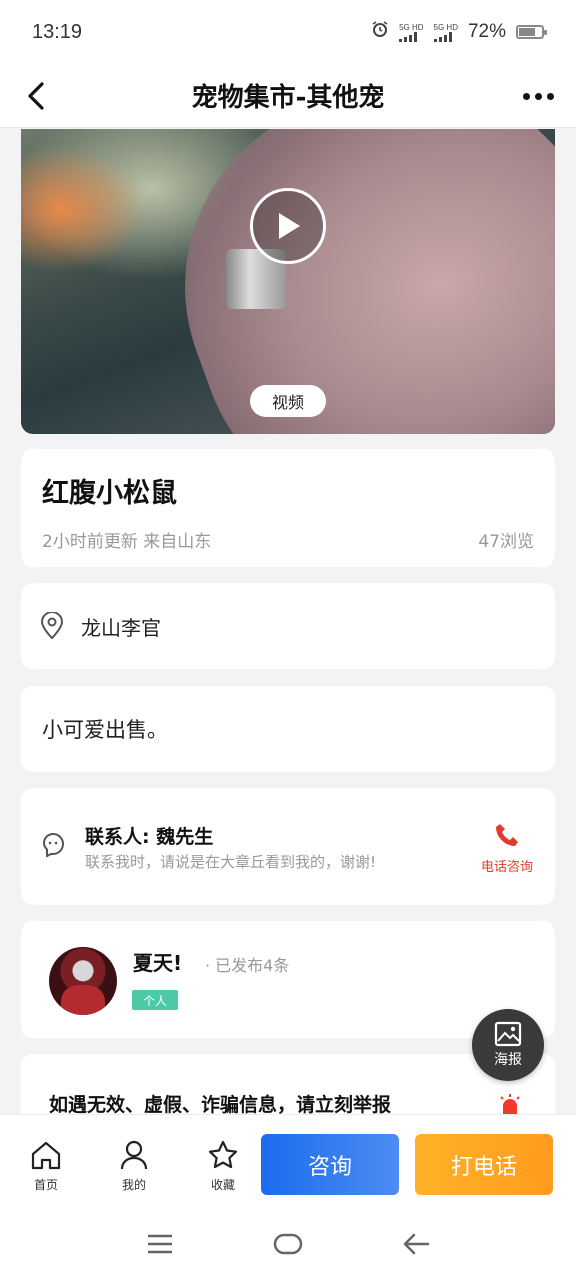 This screenshot has width=576, height=1280. Describe the element at coordinates (134, 1155) in the screenshot. I see `user-icon` at that location.